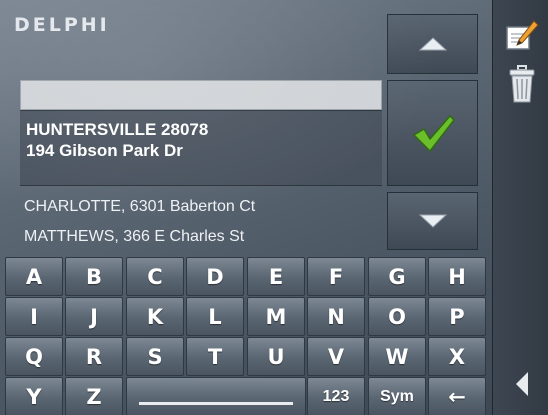  What do you see at coordinates (397, 396) in the screenshot?
I see `symbols-key: Sym` at bounding box center [397, 396].